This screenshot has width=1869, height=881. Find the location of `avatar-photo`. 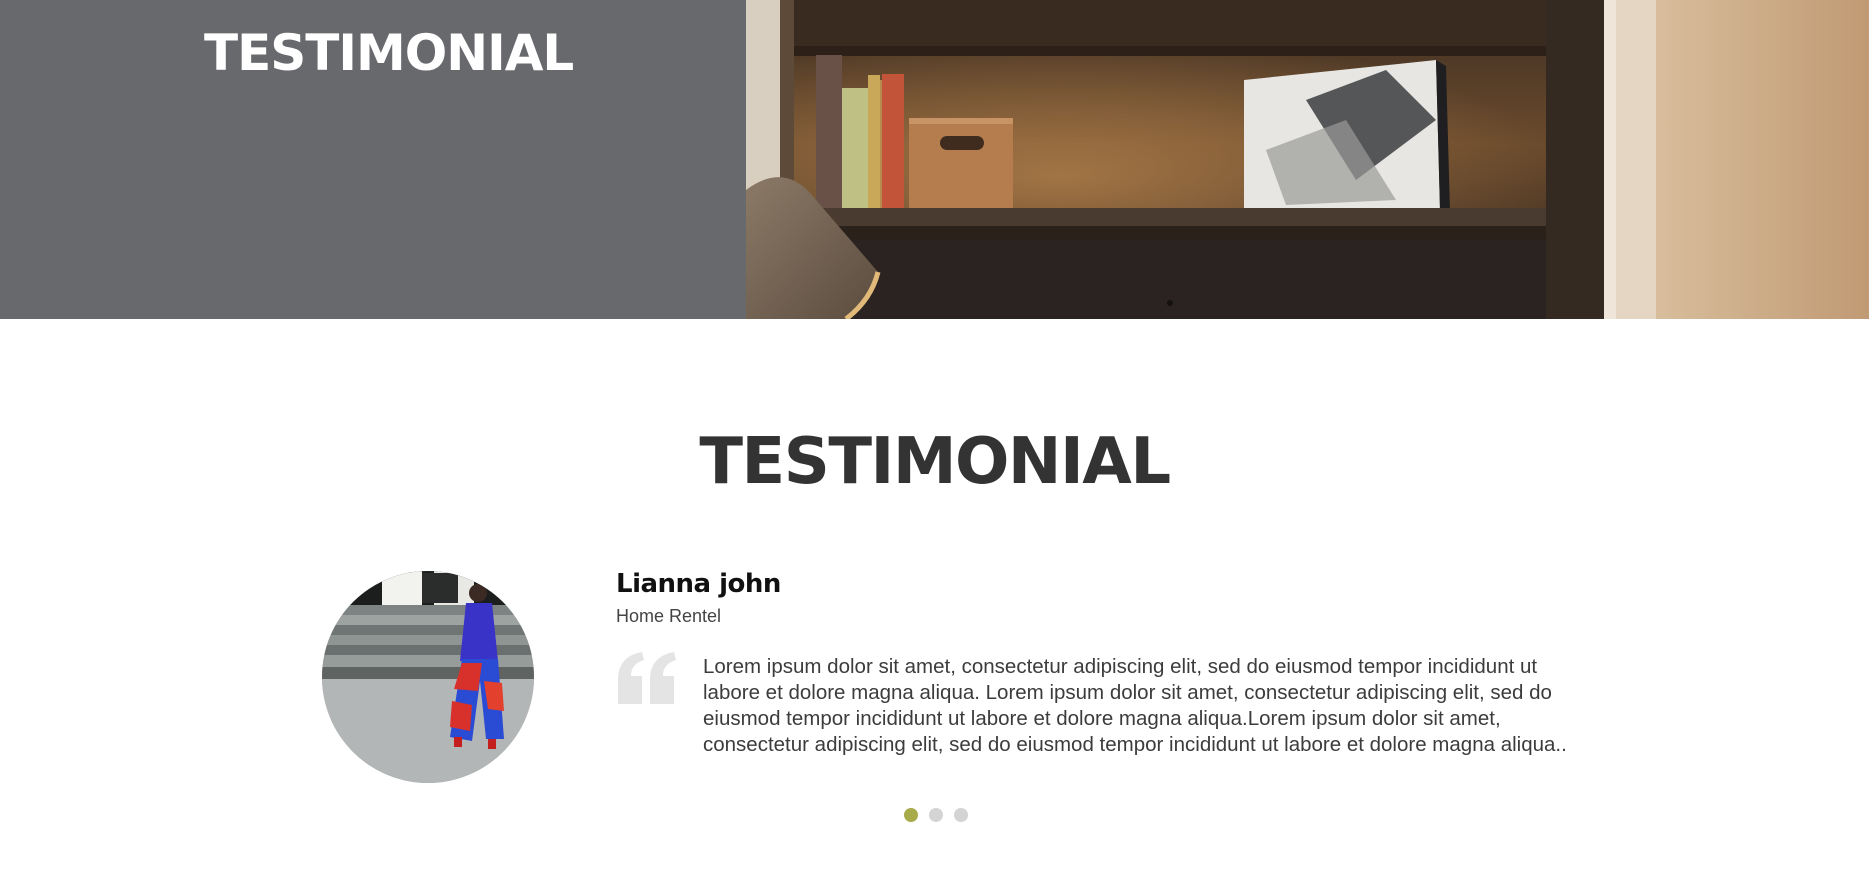

avatar-photo is located at coordinates (428, 677).